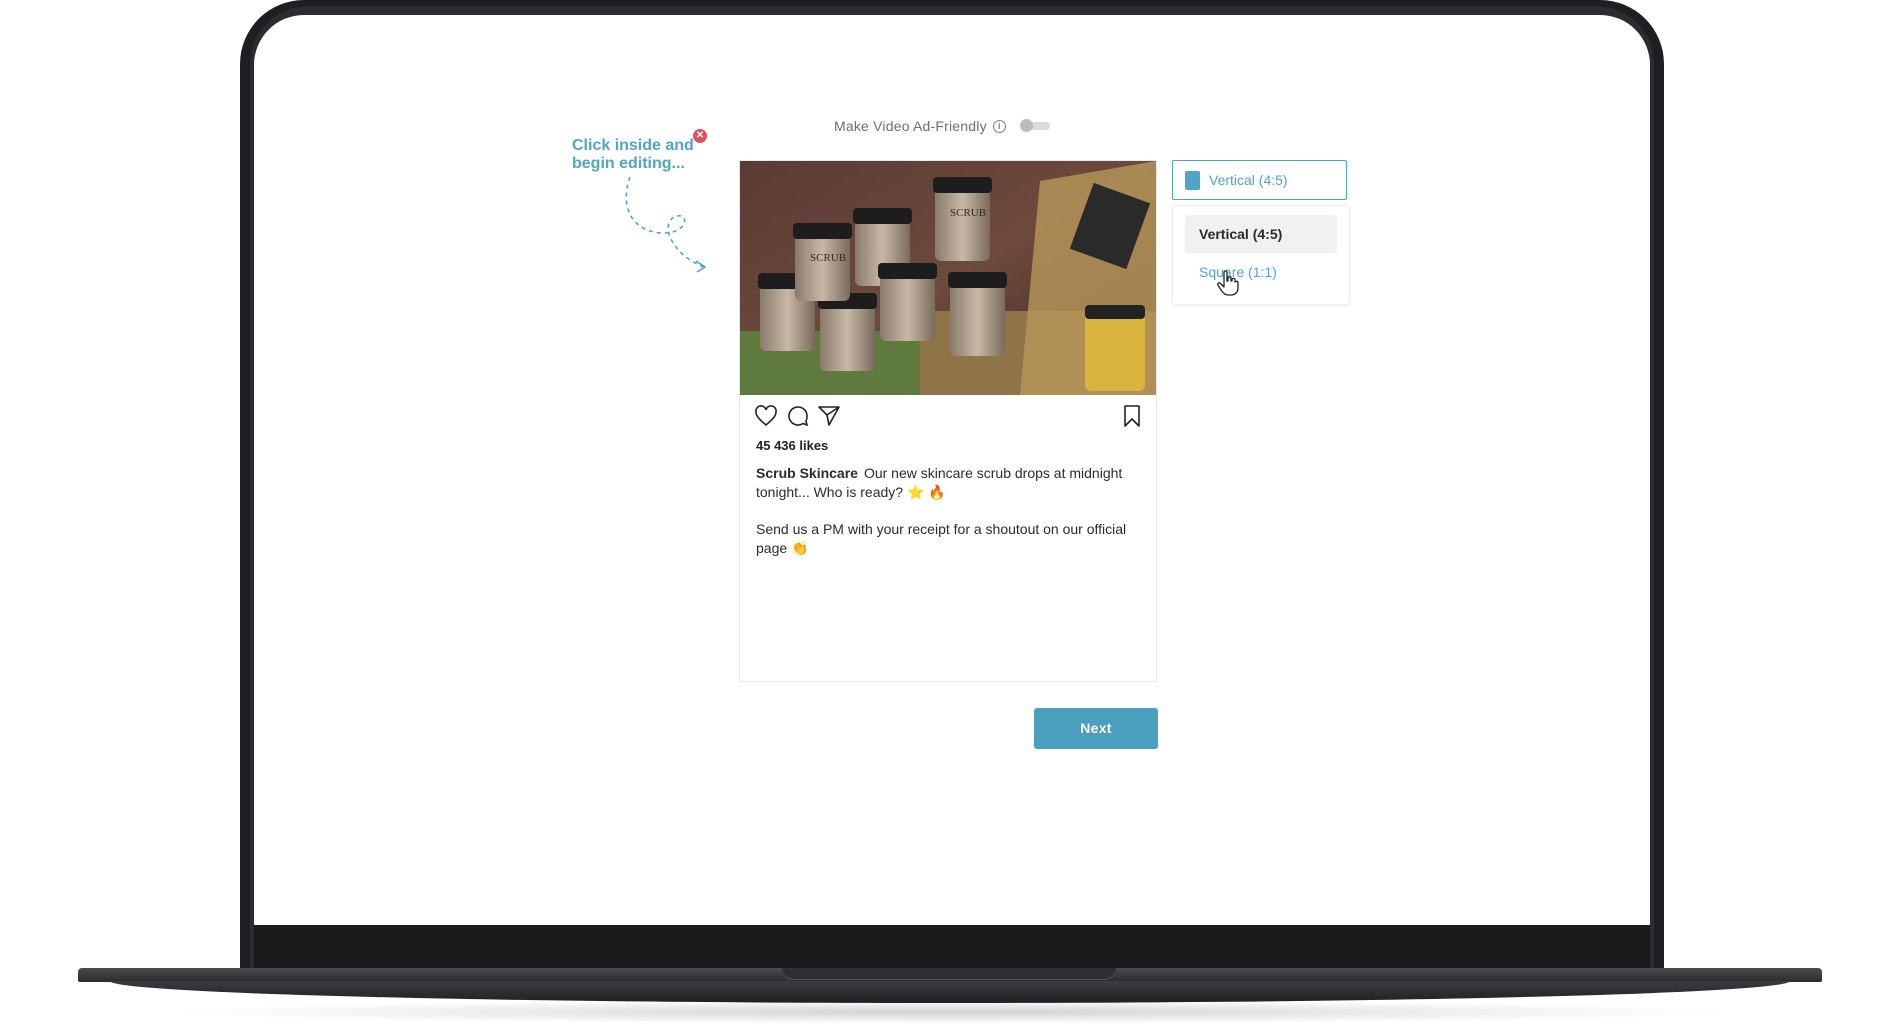 This screenshot has width=1894, height=1028. What do you see at coordinates (798, 416) in the screenshot?
I see `comment-icon` at bounding box center [798, 416].